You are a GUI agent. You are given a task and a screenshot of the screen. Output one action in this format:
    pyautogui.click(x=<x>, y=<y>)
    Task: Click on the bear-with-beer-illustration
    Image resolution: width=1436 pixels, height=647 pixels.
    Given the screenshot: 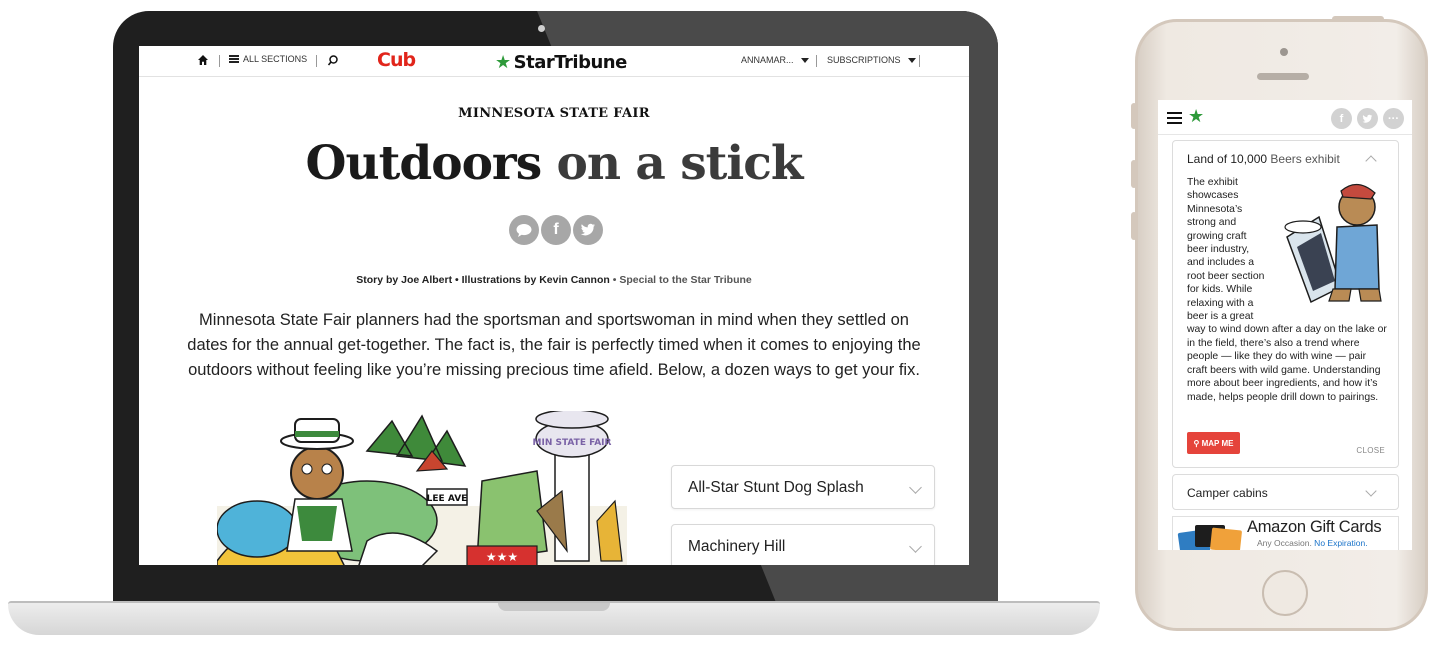 What is the action you would take?
    pyautogui.click(x=1333, y=243)
    